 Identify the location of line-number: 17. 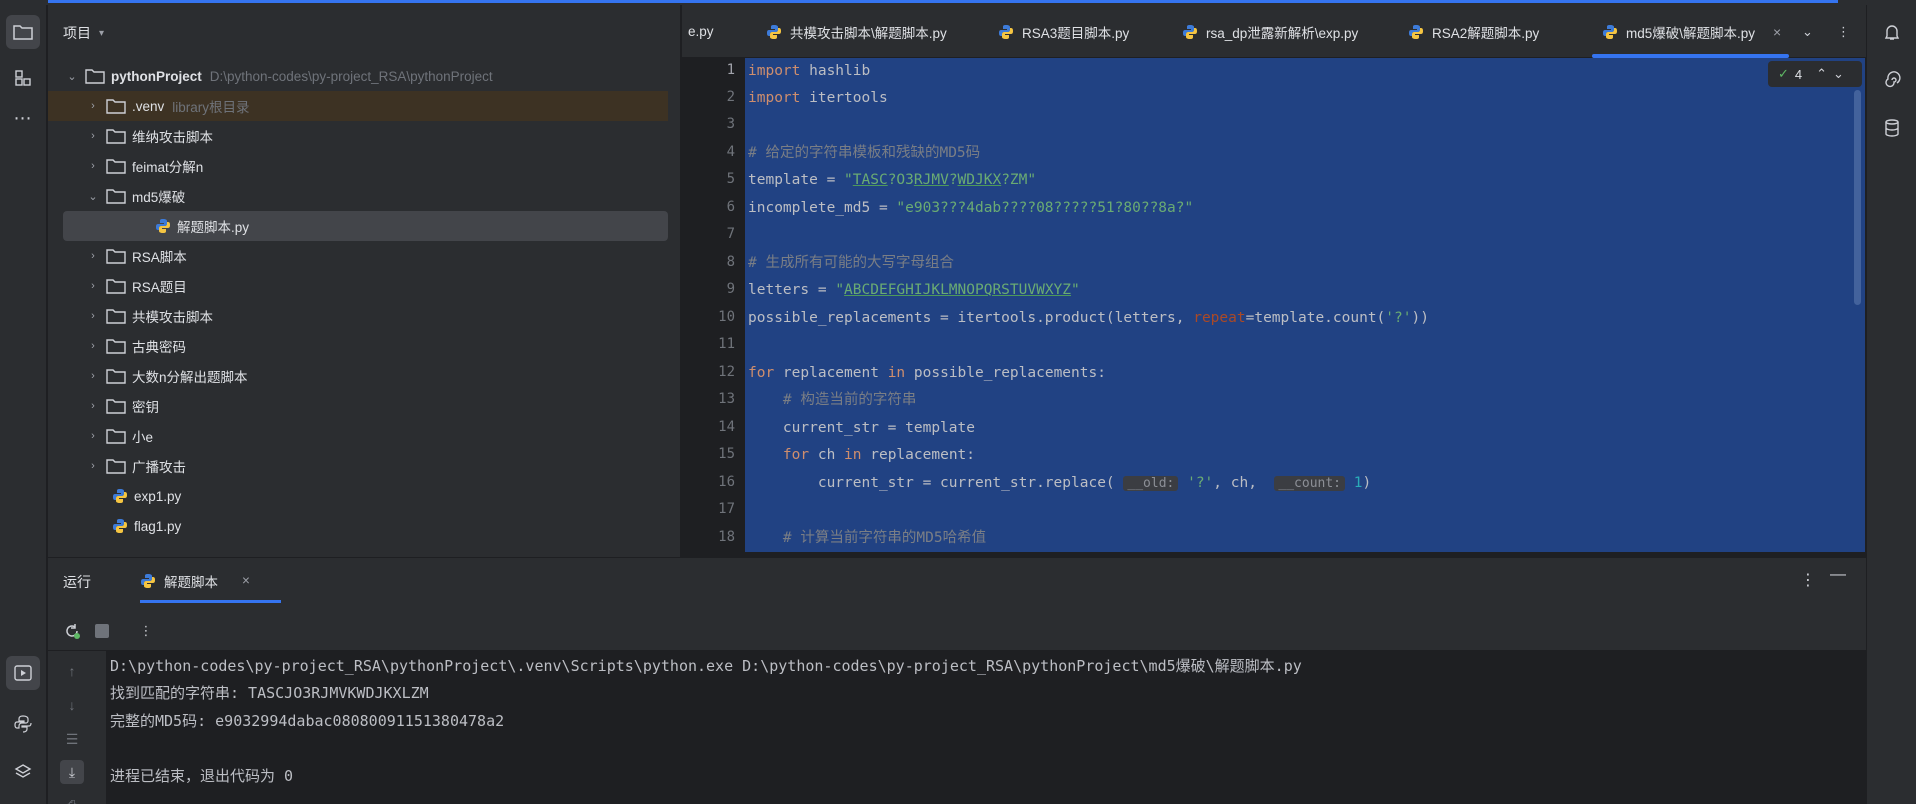
(726, 509).